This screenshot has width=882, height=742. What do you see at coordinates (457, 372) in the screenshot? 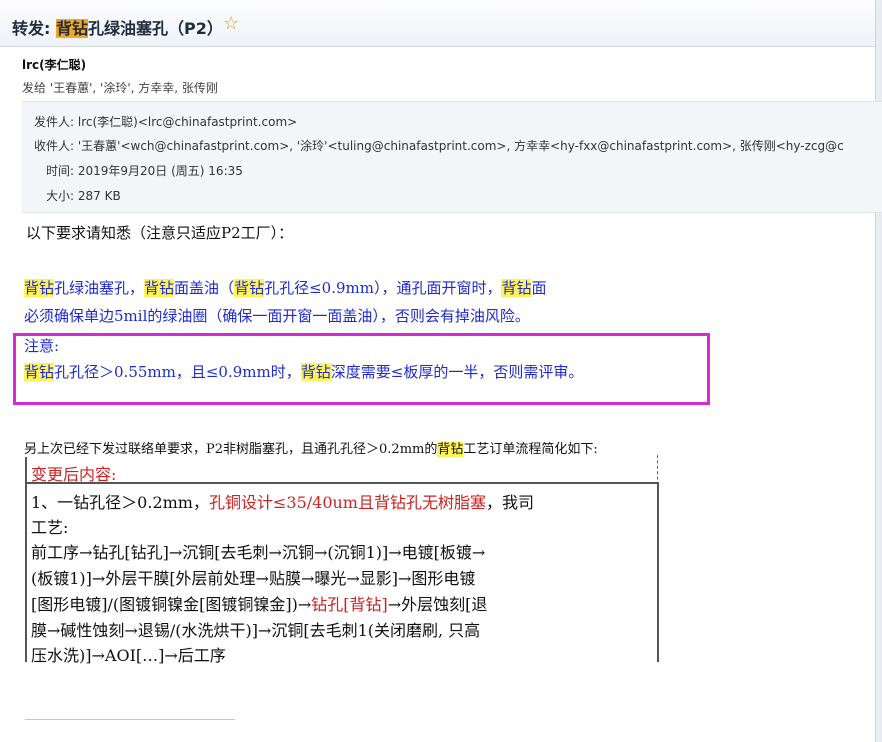
I see `text-span: 深度需要≤板厚的一半，否则需评审。` at bounding box center [457, 372].